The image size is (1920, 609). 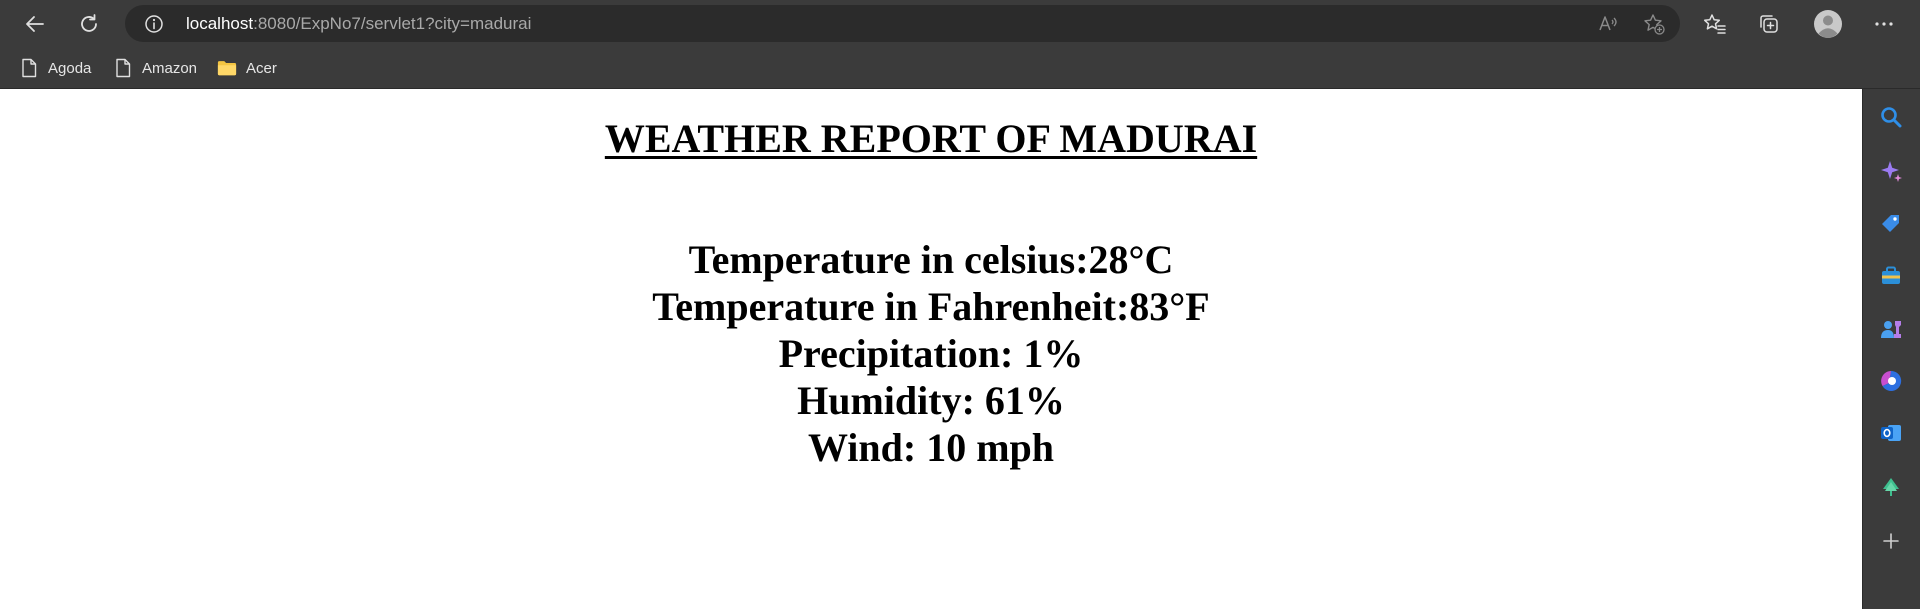 What do you see at coordinates (70, 68) in the screenshot?
I see `favorite-label: Agoda` at bounding box center [70, 68].